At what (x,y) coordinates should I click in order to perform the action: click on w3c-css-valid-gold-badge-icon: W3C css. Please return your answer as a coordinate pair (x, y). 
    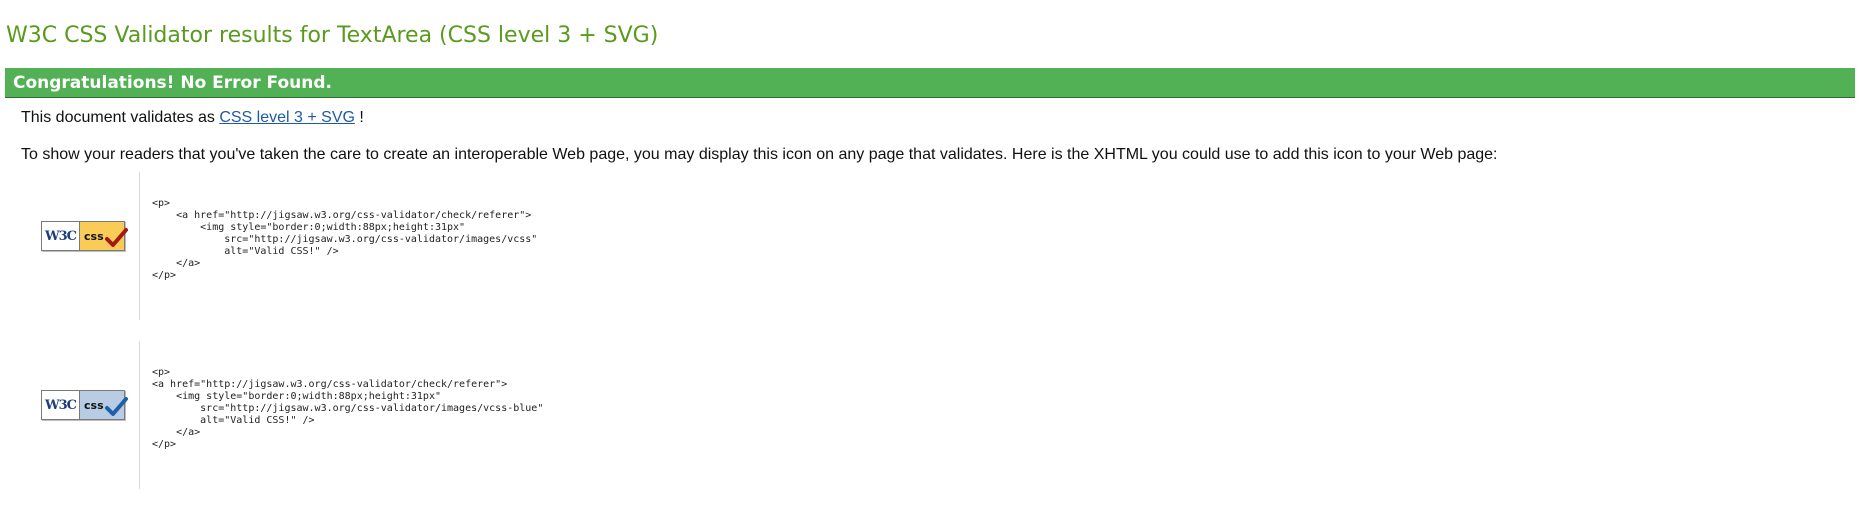
    Looking at the image, I should click on (84, 236).